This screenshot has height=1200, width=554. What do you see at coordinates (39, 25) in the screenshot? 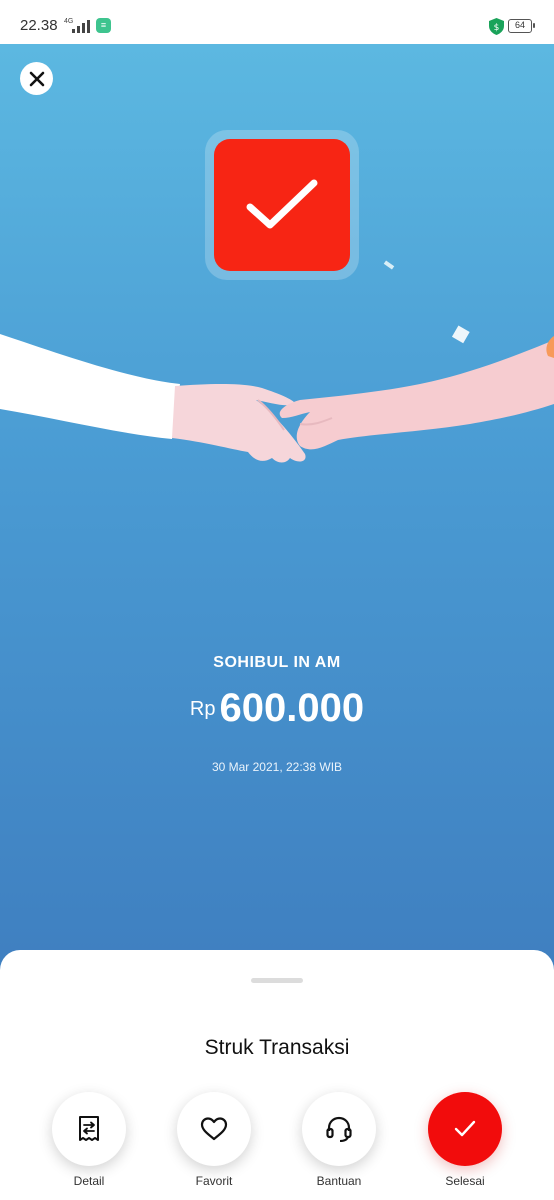
I see `status-time: 22.38` at bounding box center [39, 25].